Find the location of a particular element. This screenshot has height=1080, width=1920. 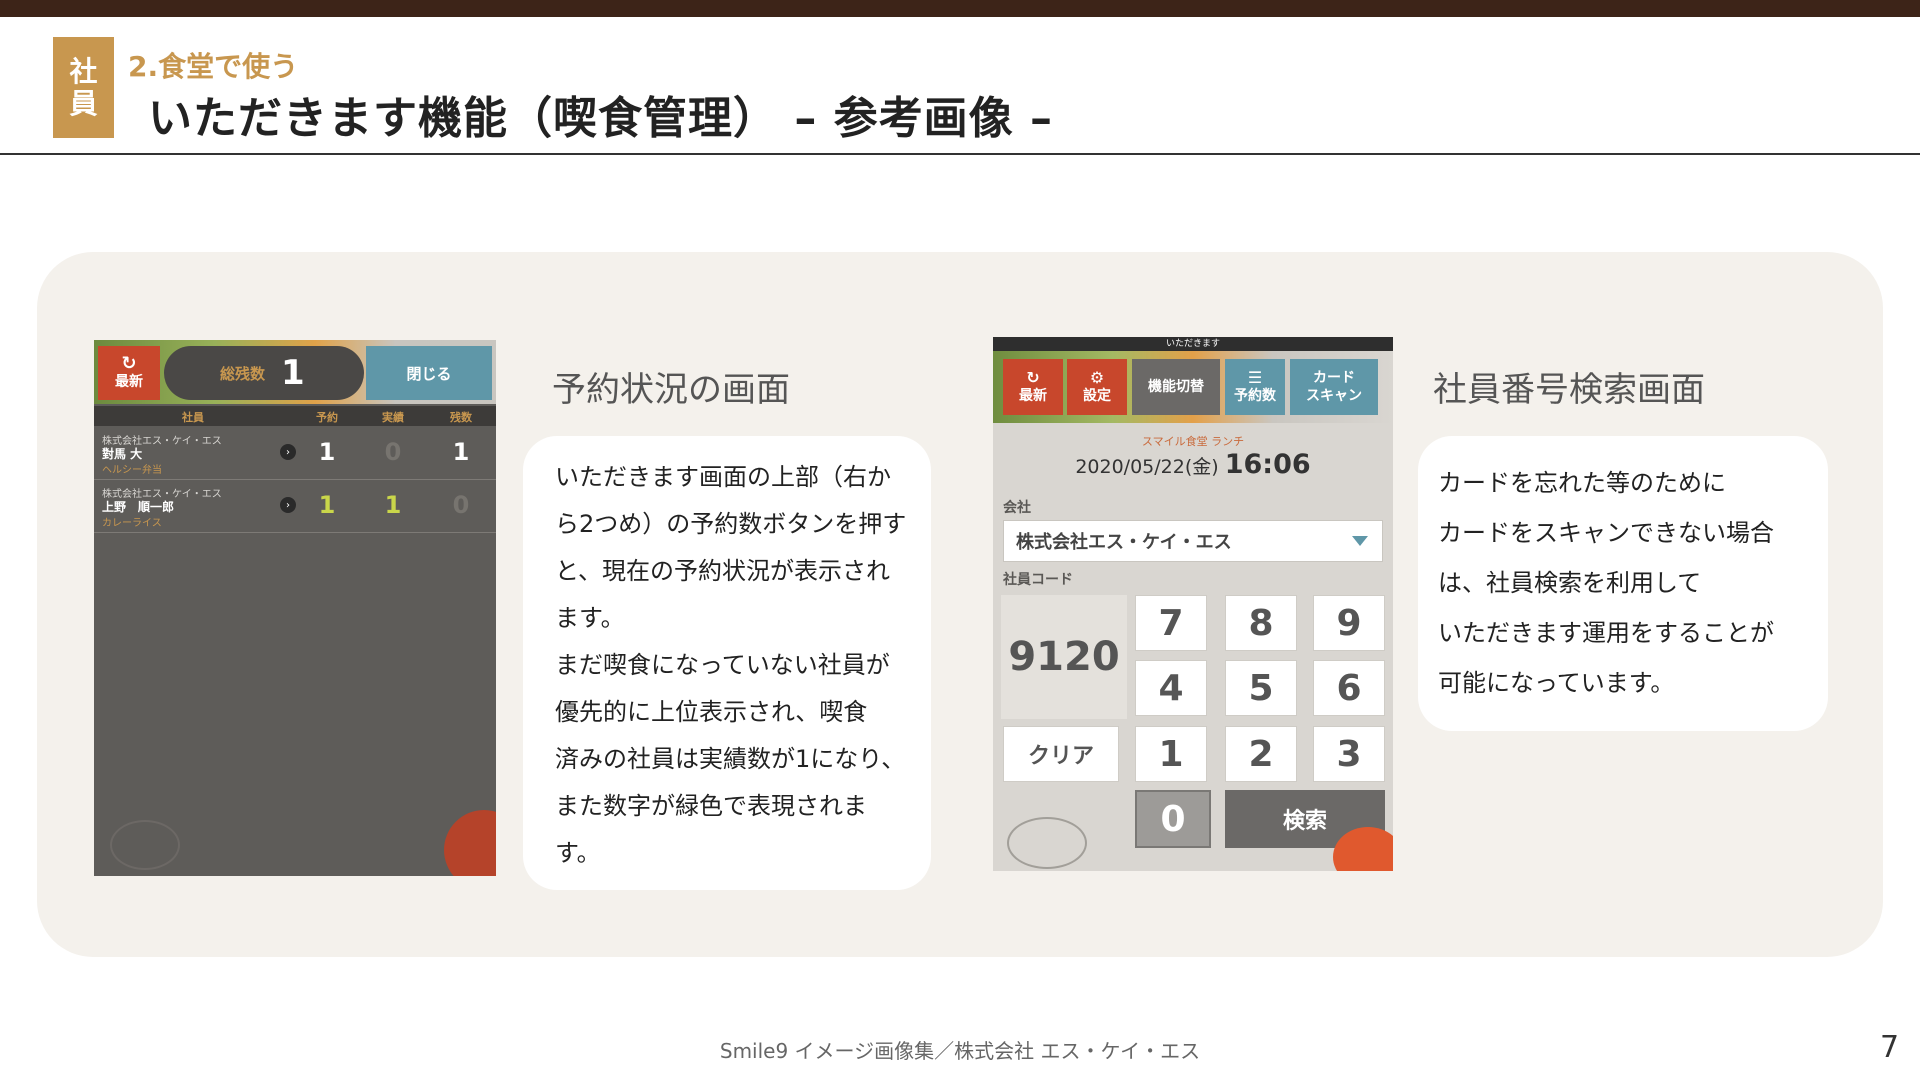

company-select-value: 株式会社エス・ケイ・エス is located at coordinates (1124, 542).